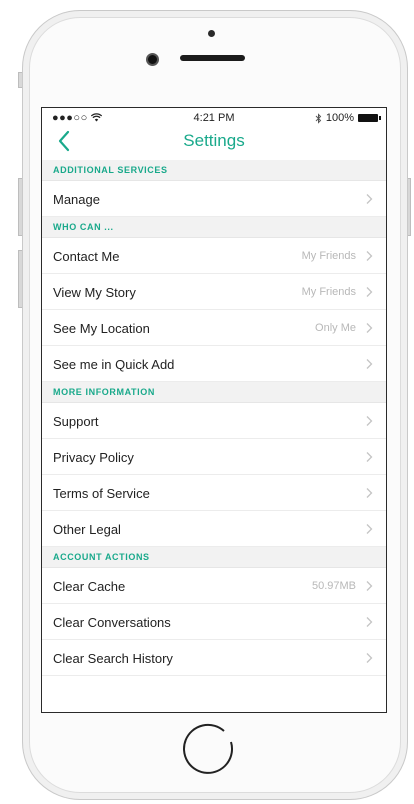 The height and width of the screenshot is (804, 414). Describe the element at coordinates (333, 586) in the screenshot. I see `row-value: 50.97MB` at that location.